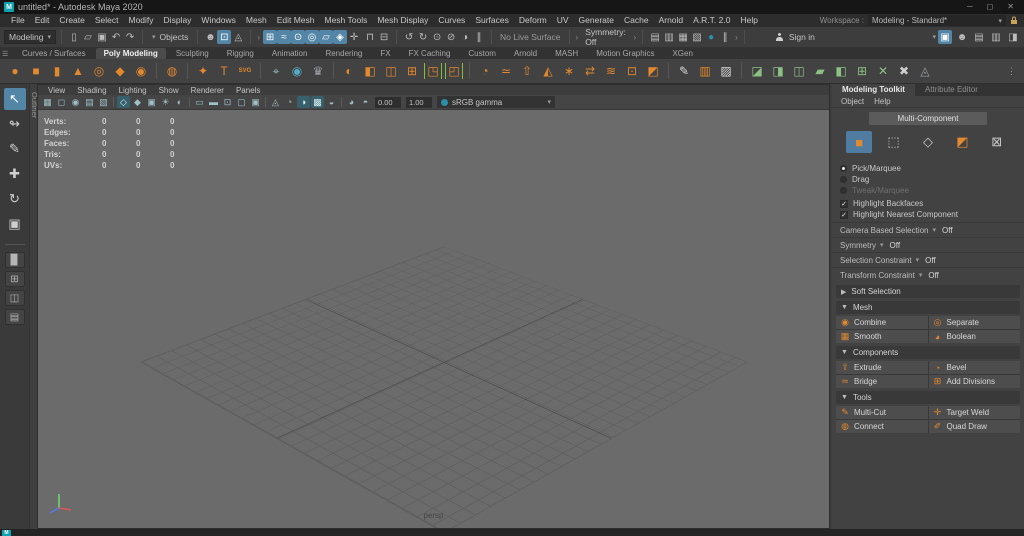  I want to click on display-render-settings-icon: ▧, so click(697, 37).